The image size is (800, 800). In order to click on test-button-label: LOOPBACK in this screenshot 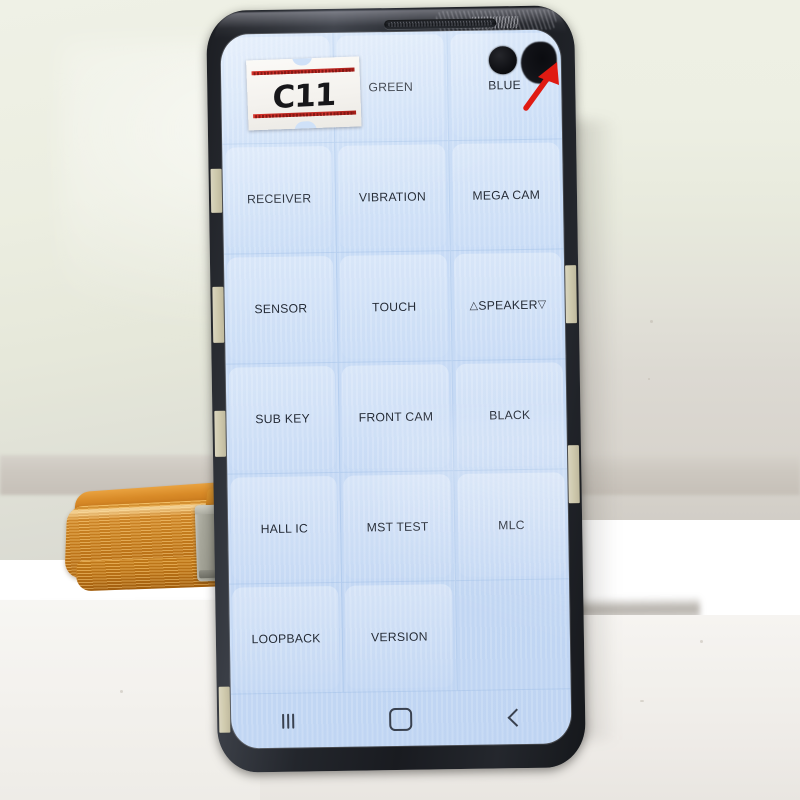, I will do `click(286, 638)`.